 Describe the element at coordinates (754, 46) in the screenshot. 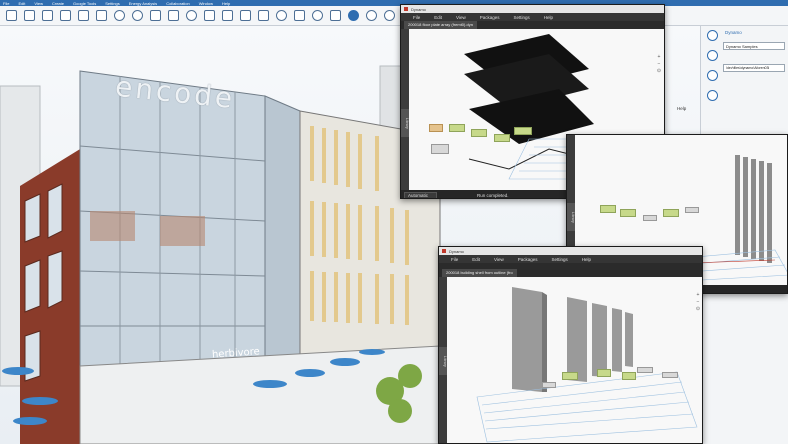

I see `search-field: Dynamo Samples` at that location.